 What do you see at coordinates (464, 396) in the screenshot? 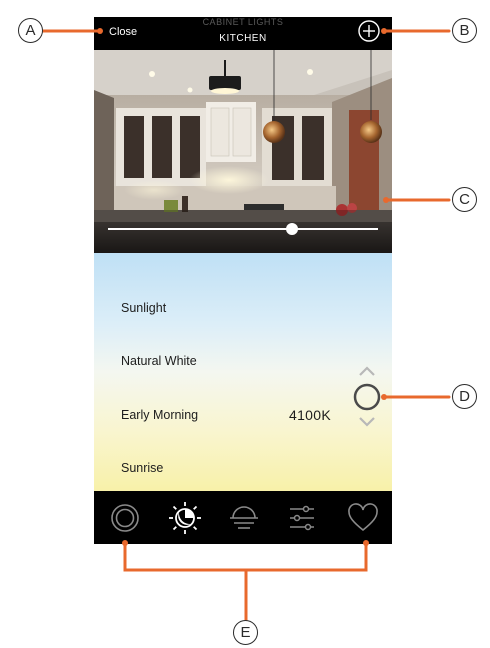
I see `callout-d: D` at bounding box center [464, 396].